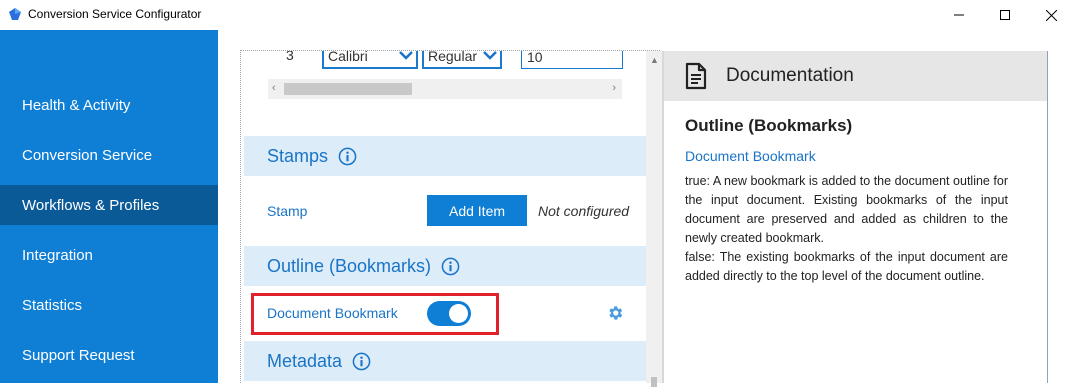 Image resolution: width=1074 pixels, height=387 pixels. What do you see at coordinates (445, 156) in the screenshot?
I see `section-stamps: Stamps` at bounding box center [445, 156].